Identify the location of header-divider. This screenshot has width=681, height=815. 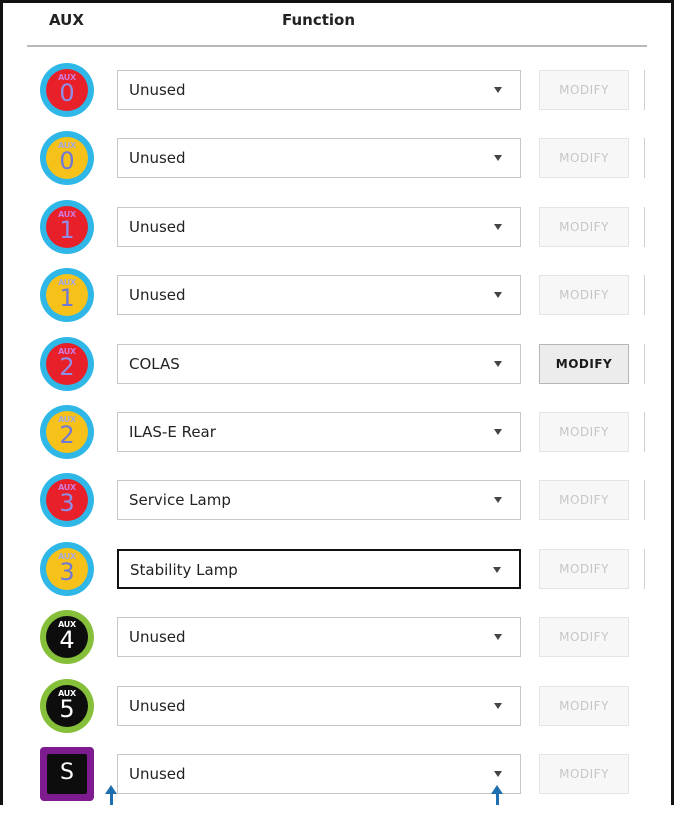
(337, 46).